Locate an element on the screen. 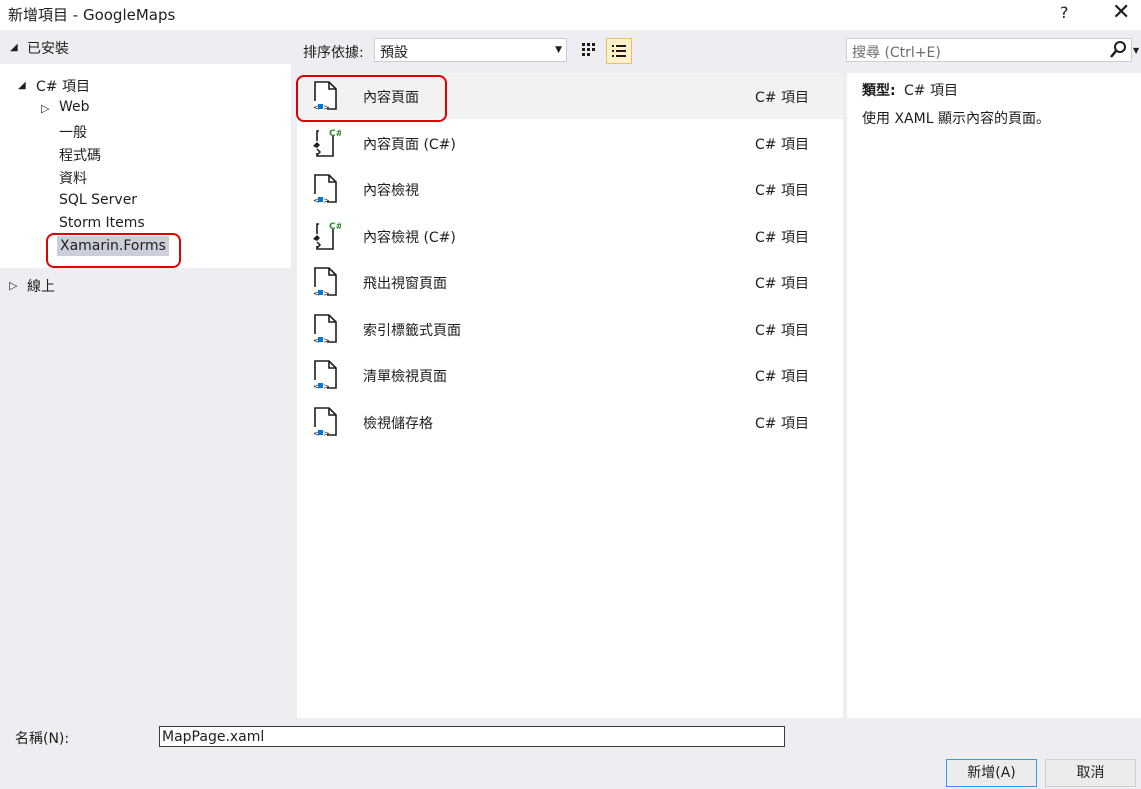 This screenshot has height=789, width=1141. sort-dropdown: 預設 ▼ is located at coordinates (470, 50).